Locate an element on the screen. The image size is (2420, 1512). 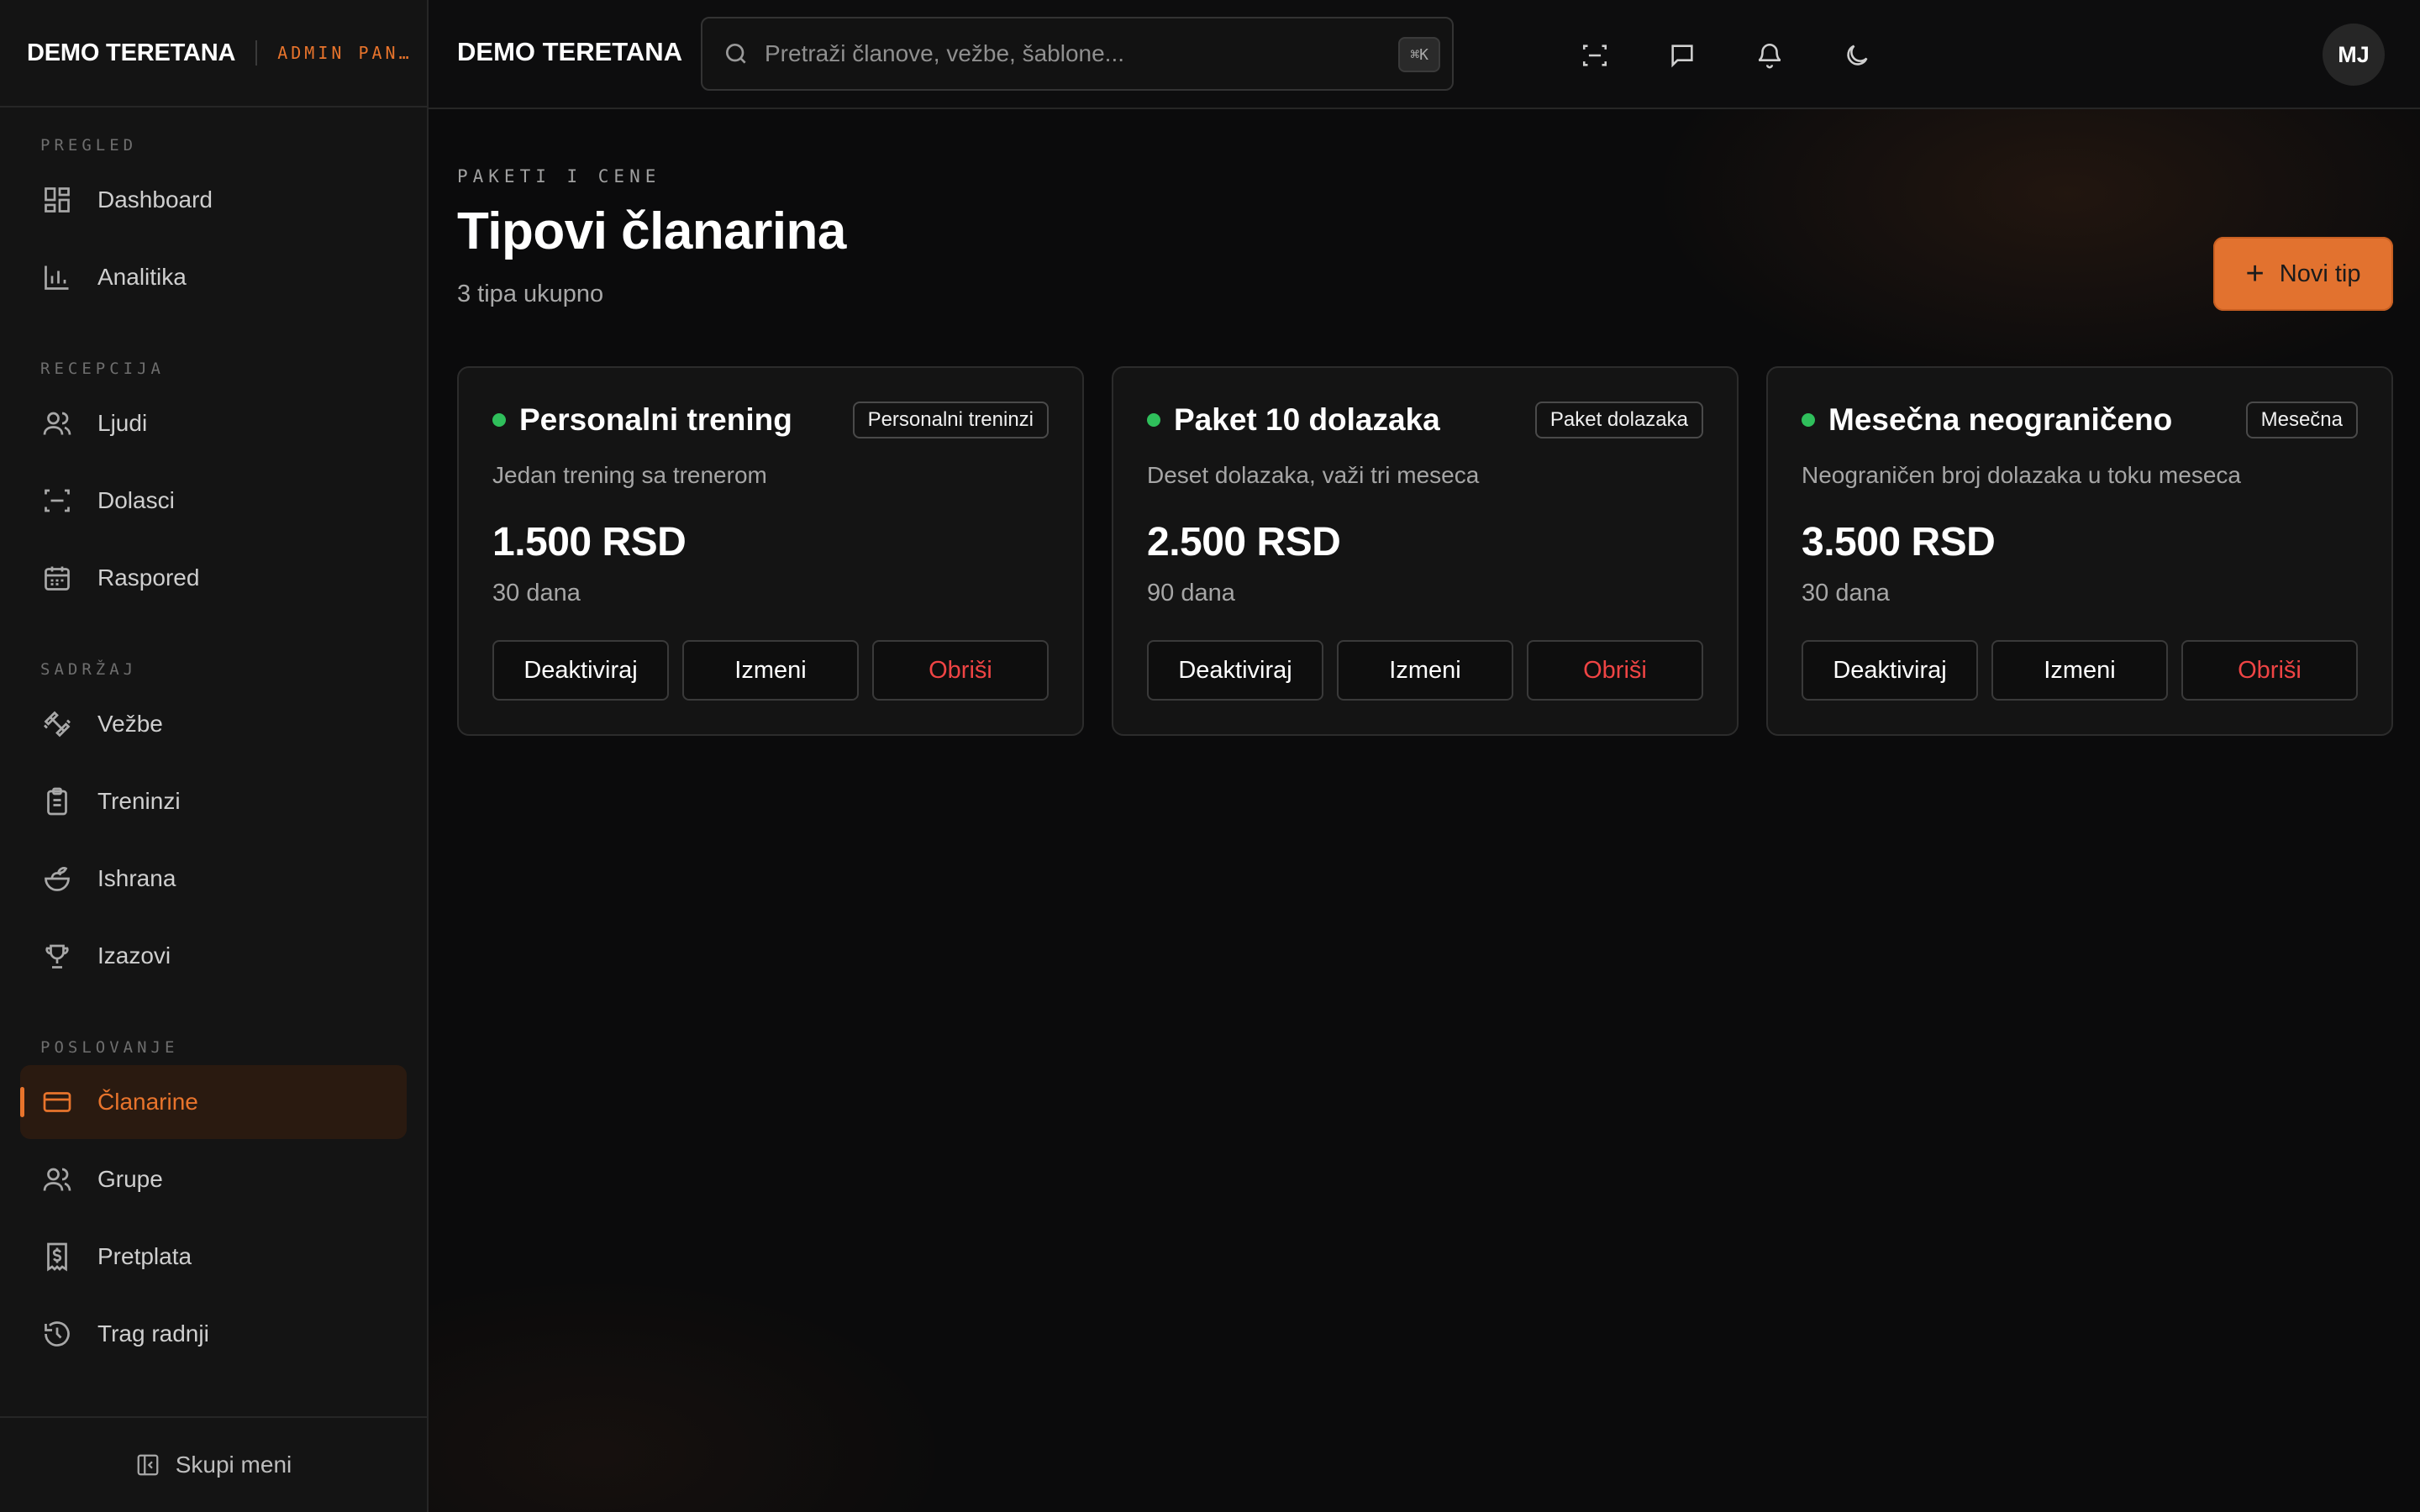
card-description: Jedan trening sa trenerom is located at coordinates (629, 475).